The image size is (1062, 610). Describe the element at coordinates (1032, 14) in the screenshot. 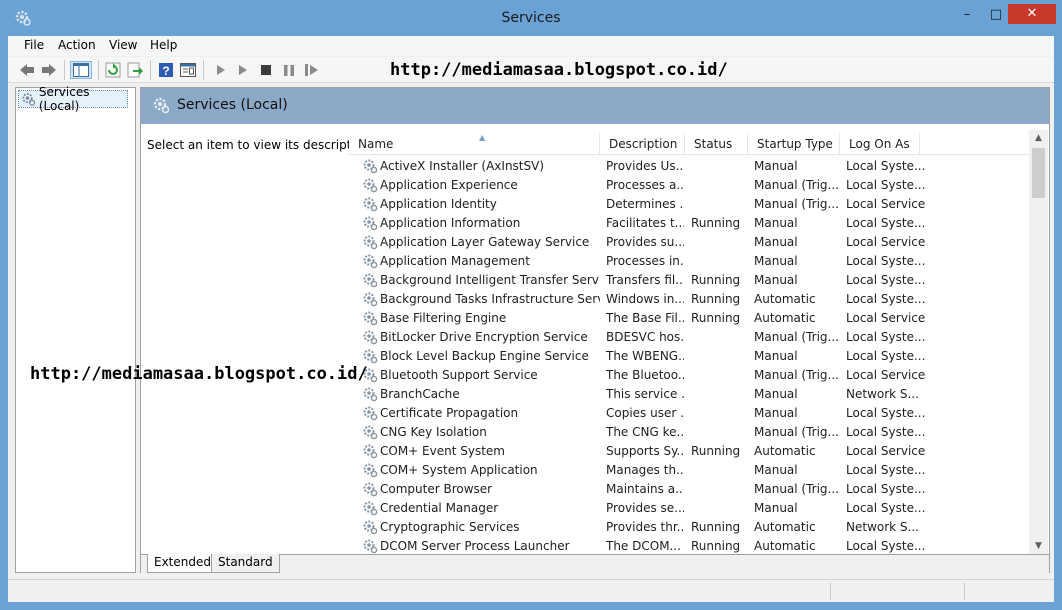

I see `close-button: ✕` at that location.